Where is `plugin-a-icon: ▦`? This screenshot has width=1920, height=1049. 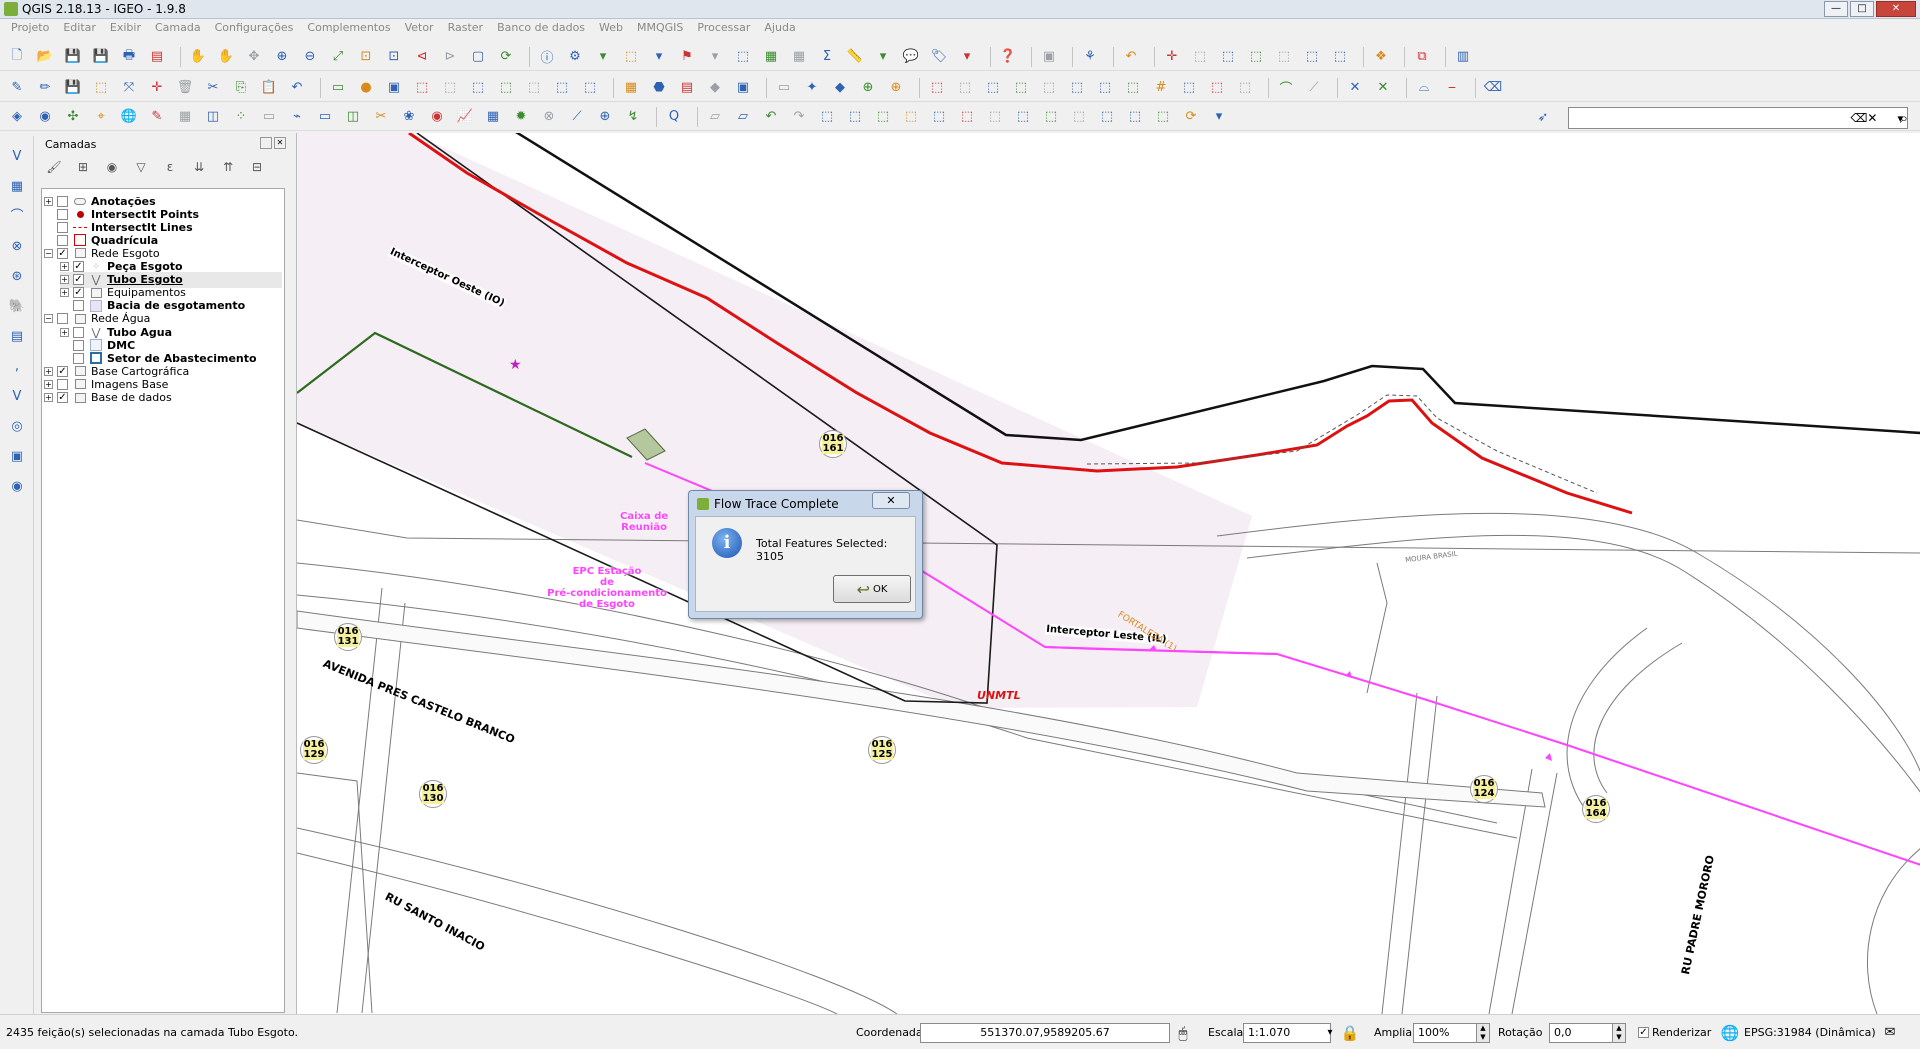
plugin-a-icon: ▦ is located at coordinates (185, 117).